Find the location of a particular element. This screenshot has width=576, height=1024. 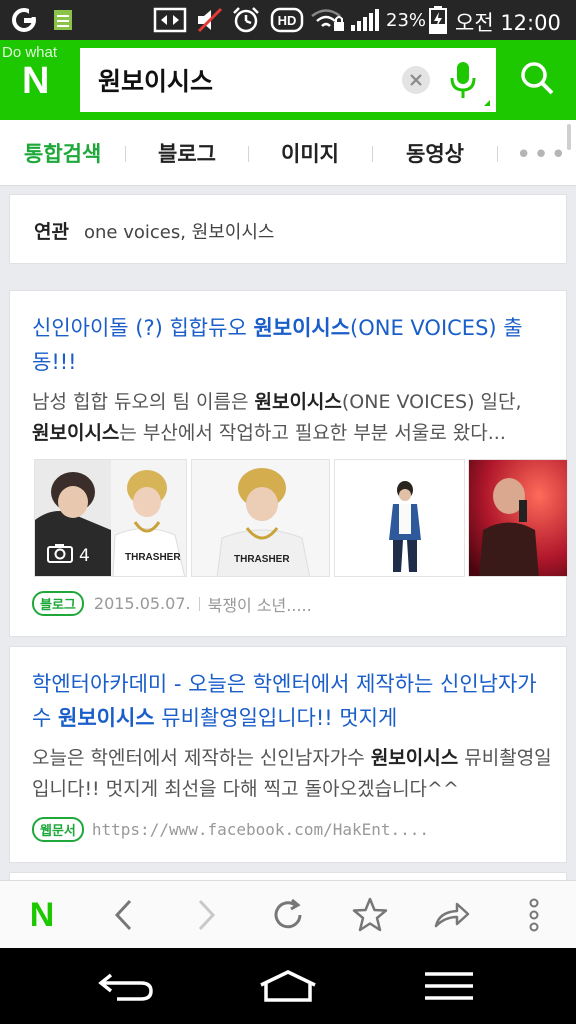

notes-icon is located at coordinates (63, 20).